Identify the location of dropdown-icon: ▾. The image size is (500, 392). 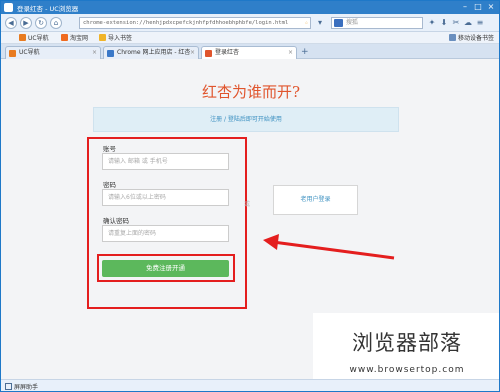
(320, 23).